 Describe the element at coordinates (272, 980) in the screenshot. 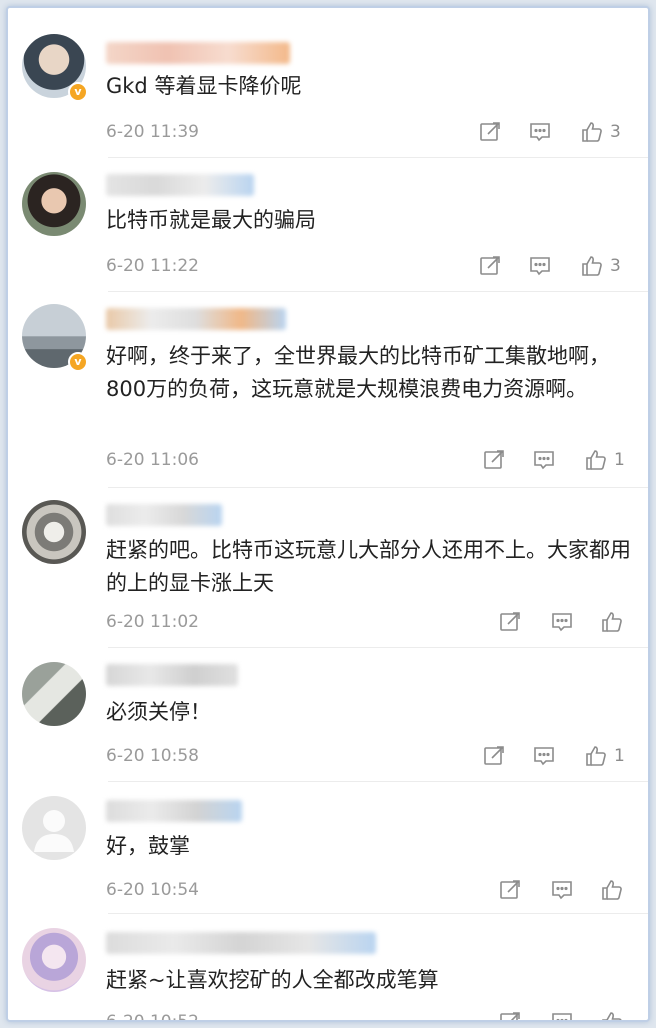

I see `comment-text: 赶紧~让喜欢挖矿的人全都改成笔算` at that location.